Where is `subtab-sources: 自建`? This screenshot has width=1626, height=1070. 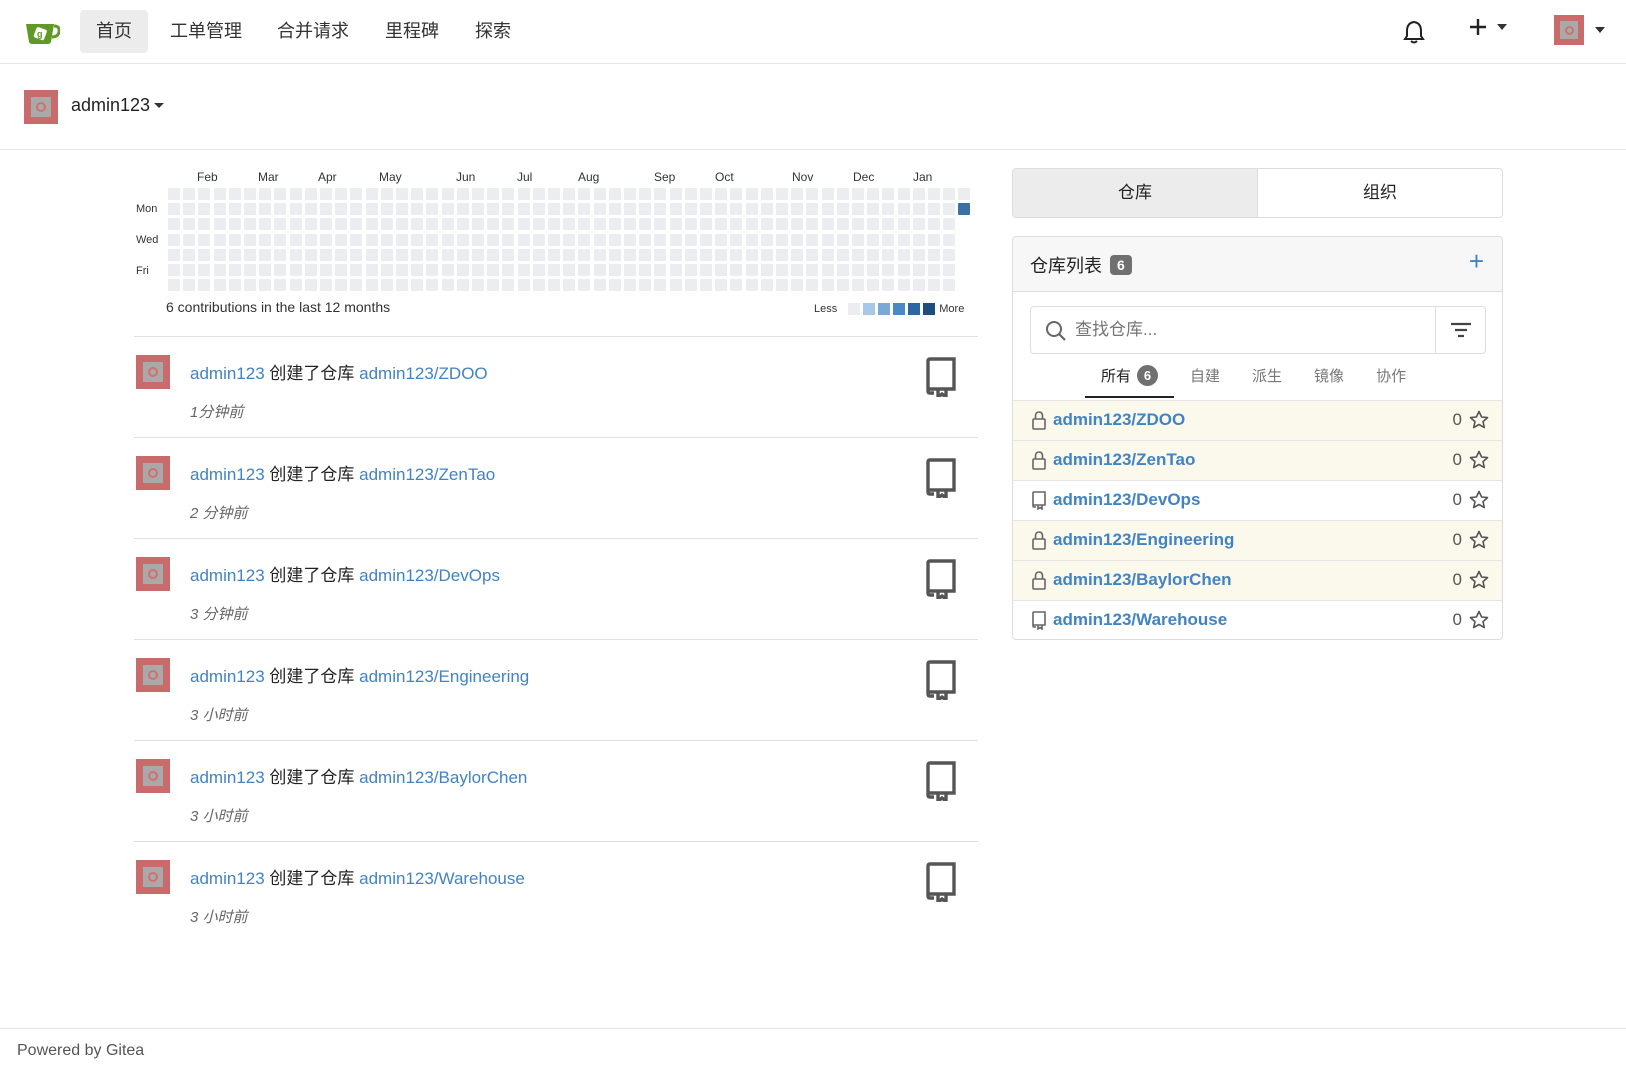 subtab-sources: 自建 is located at coordinates (1205, 380).